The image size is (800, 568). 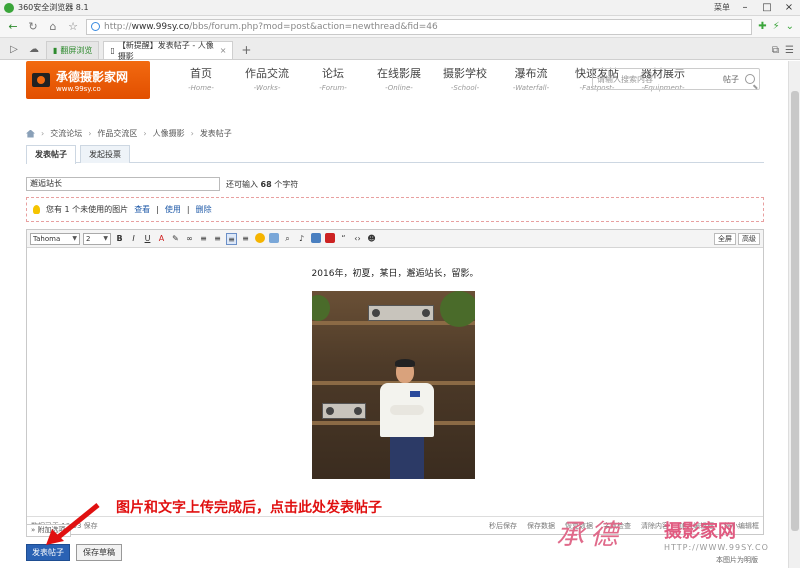 I want to click on save-data-link: 保存数据, so click(x=541, y=526).